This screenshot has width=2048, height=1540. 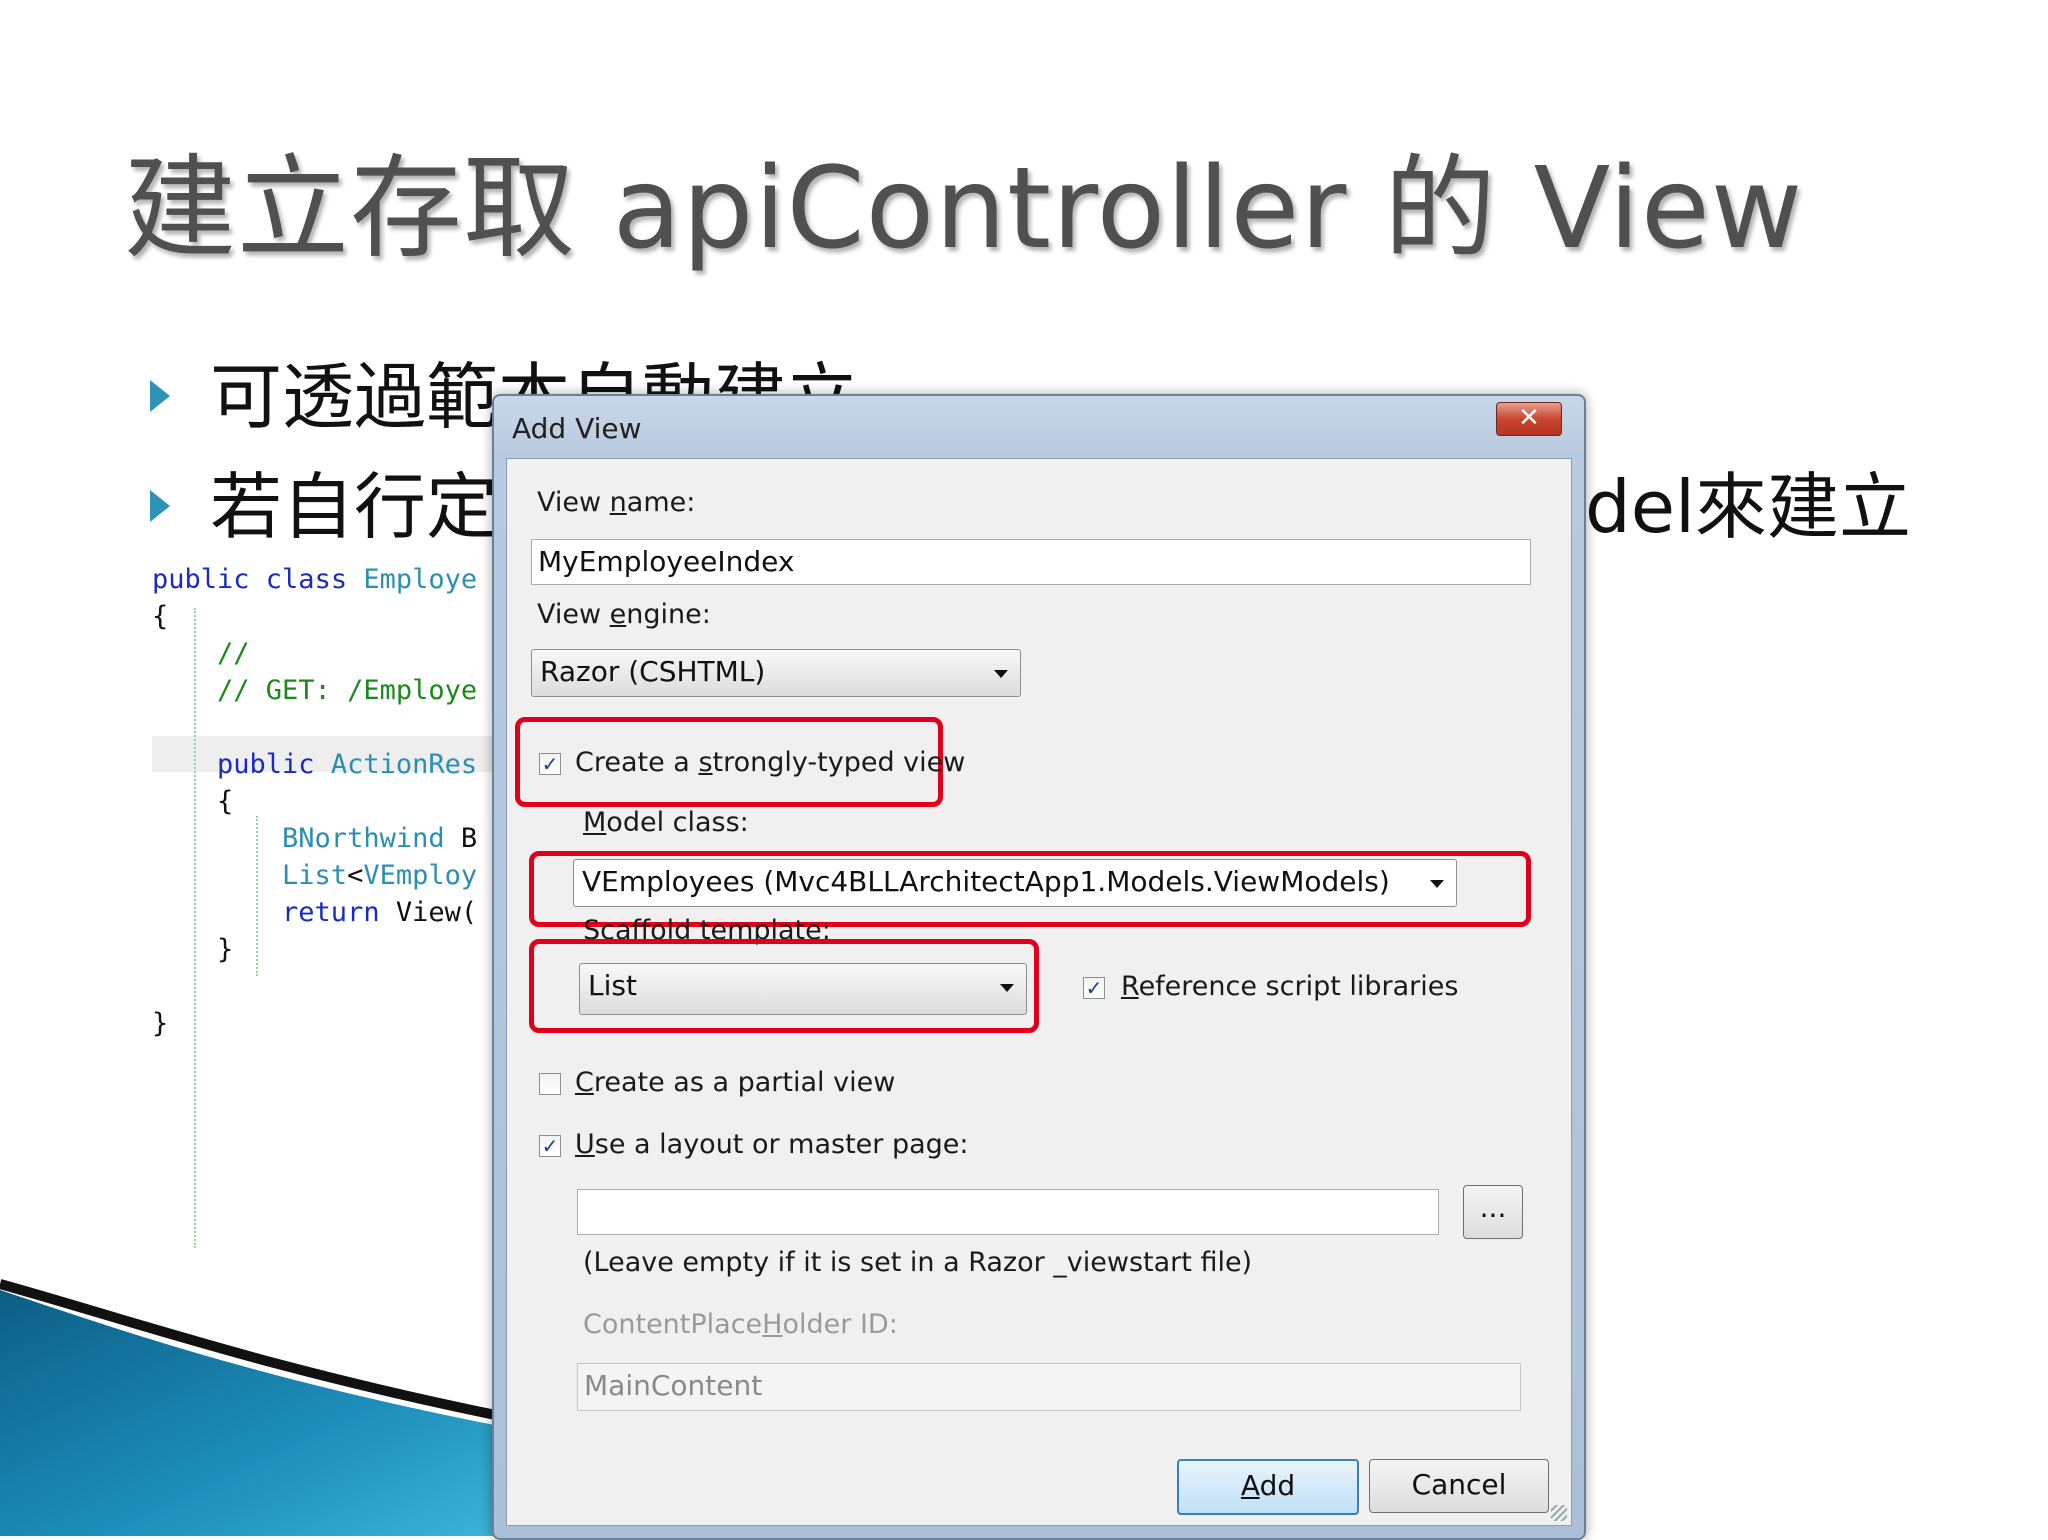 What do you see at coordinates (1290, 986) in the screenshot?
I see `reference-scripts-label: Reference script libraries` at bounding box center [1290, 986].